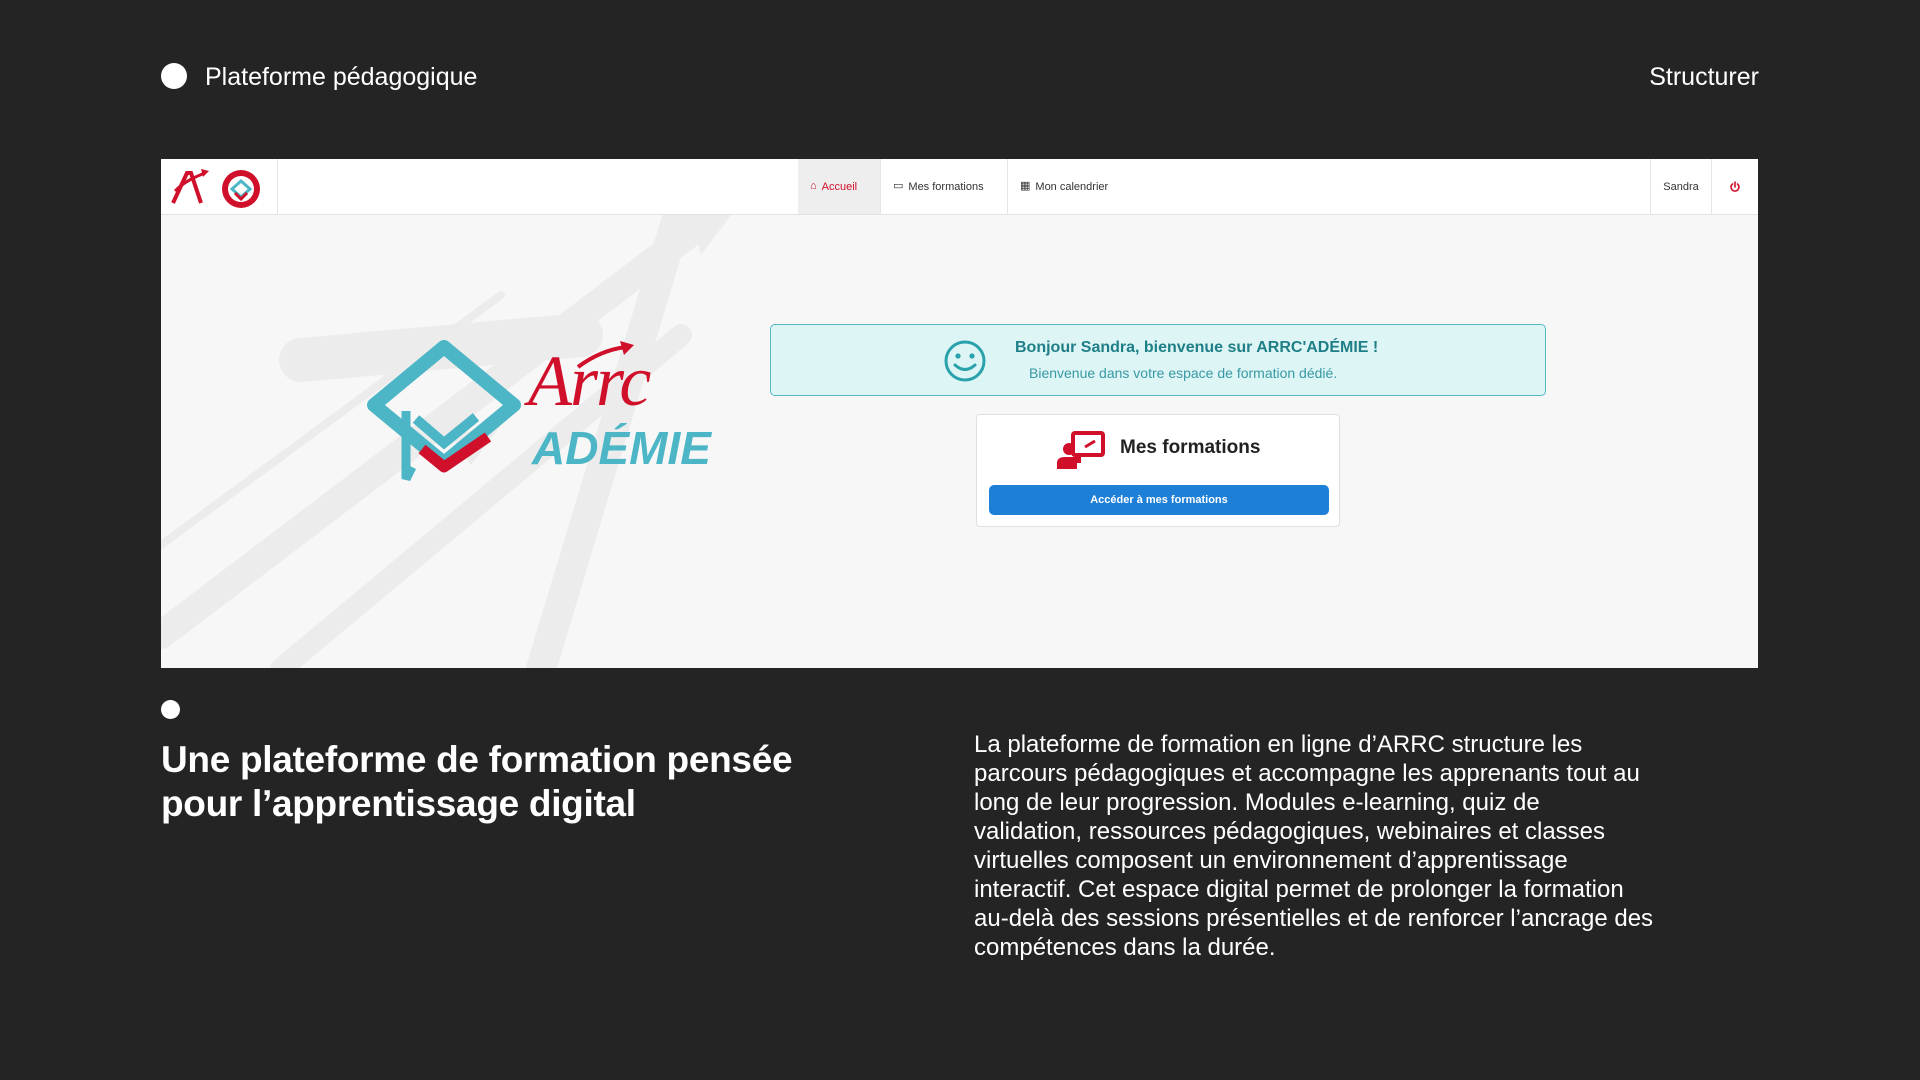 This screenshot has width=1920, height=1080. I want to click on nav-item-mes-formations: ▭ Mes formations, so click(944, 186).